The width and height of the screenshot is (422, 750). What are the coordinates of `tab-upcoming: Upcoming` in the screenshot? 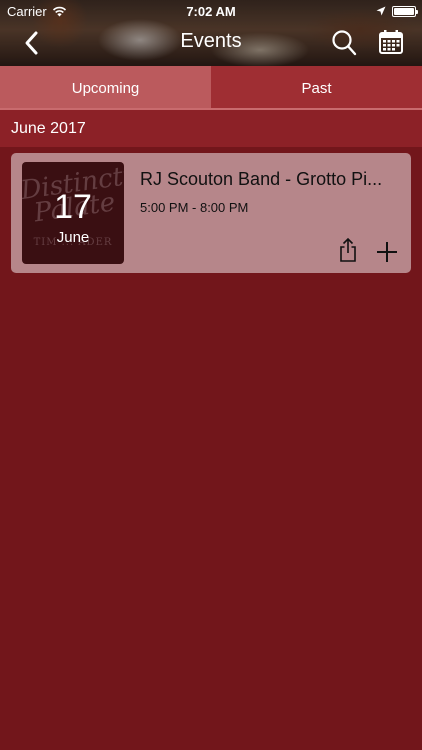 It's located at (105, 88).